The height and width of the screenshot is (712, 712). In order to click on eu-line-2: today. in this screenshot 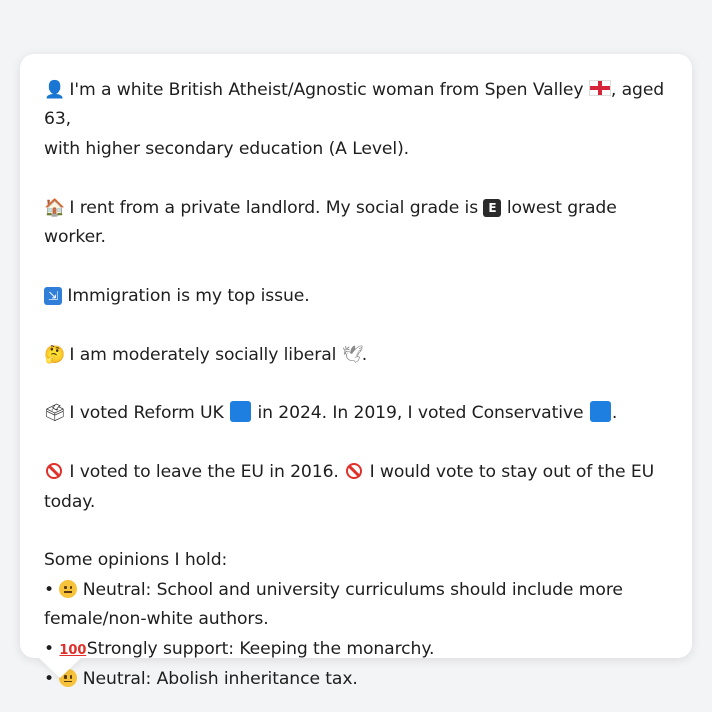, I will do `click(70, 501)`.